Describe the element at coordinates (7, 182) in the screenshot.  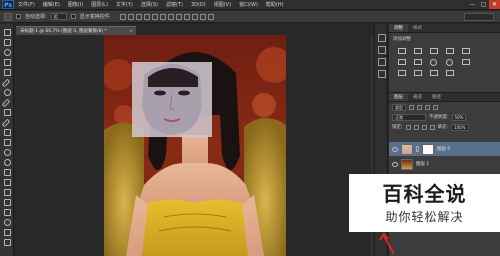
I see `type-tool-icon` at that location.